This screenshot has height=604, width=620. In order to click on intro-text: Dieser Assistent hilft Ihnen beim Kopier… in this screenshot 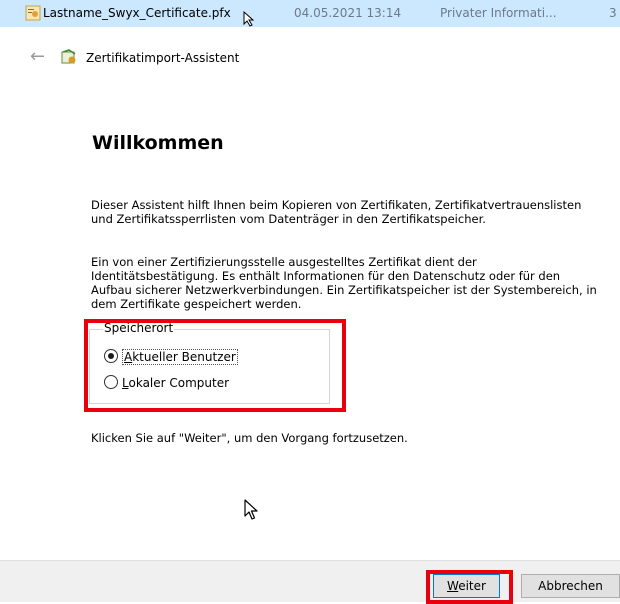, I will do `click(336, 212)`.